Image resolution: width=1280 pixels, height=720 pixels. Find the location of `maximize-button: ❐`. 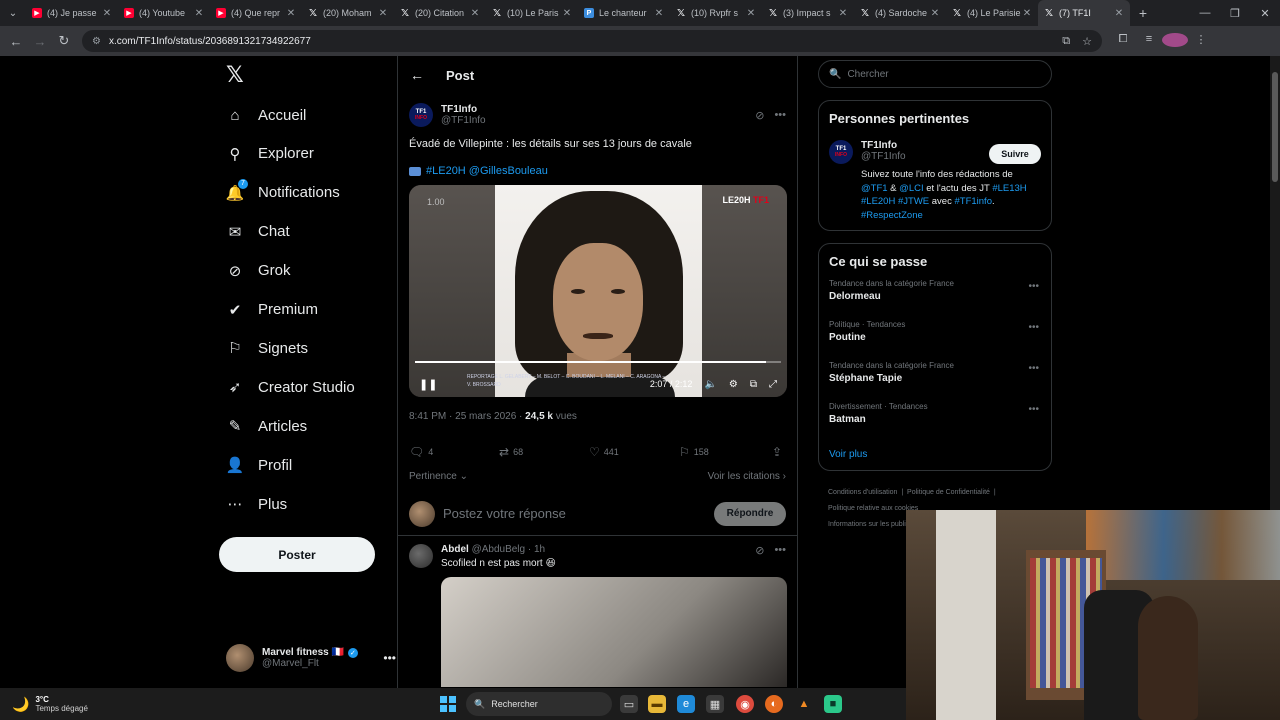

maximize-button: ❐ is located at coordinates (1235, 13).